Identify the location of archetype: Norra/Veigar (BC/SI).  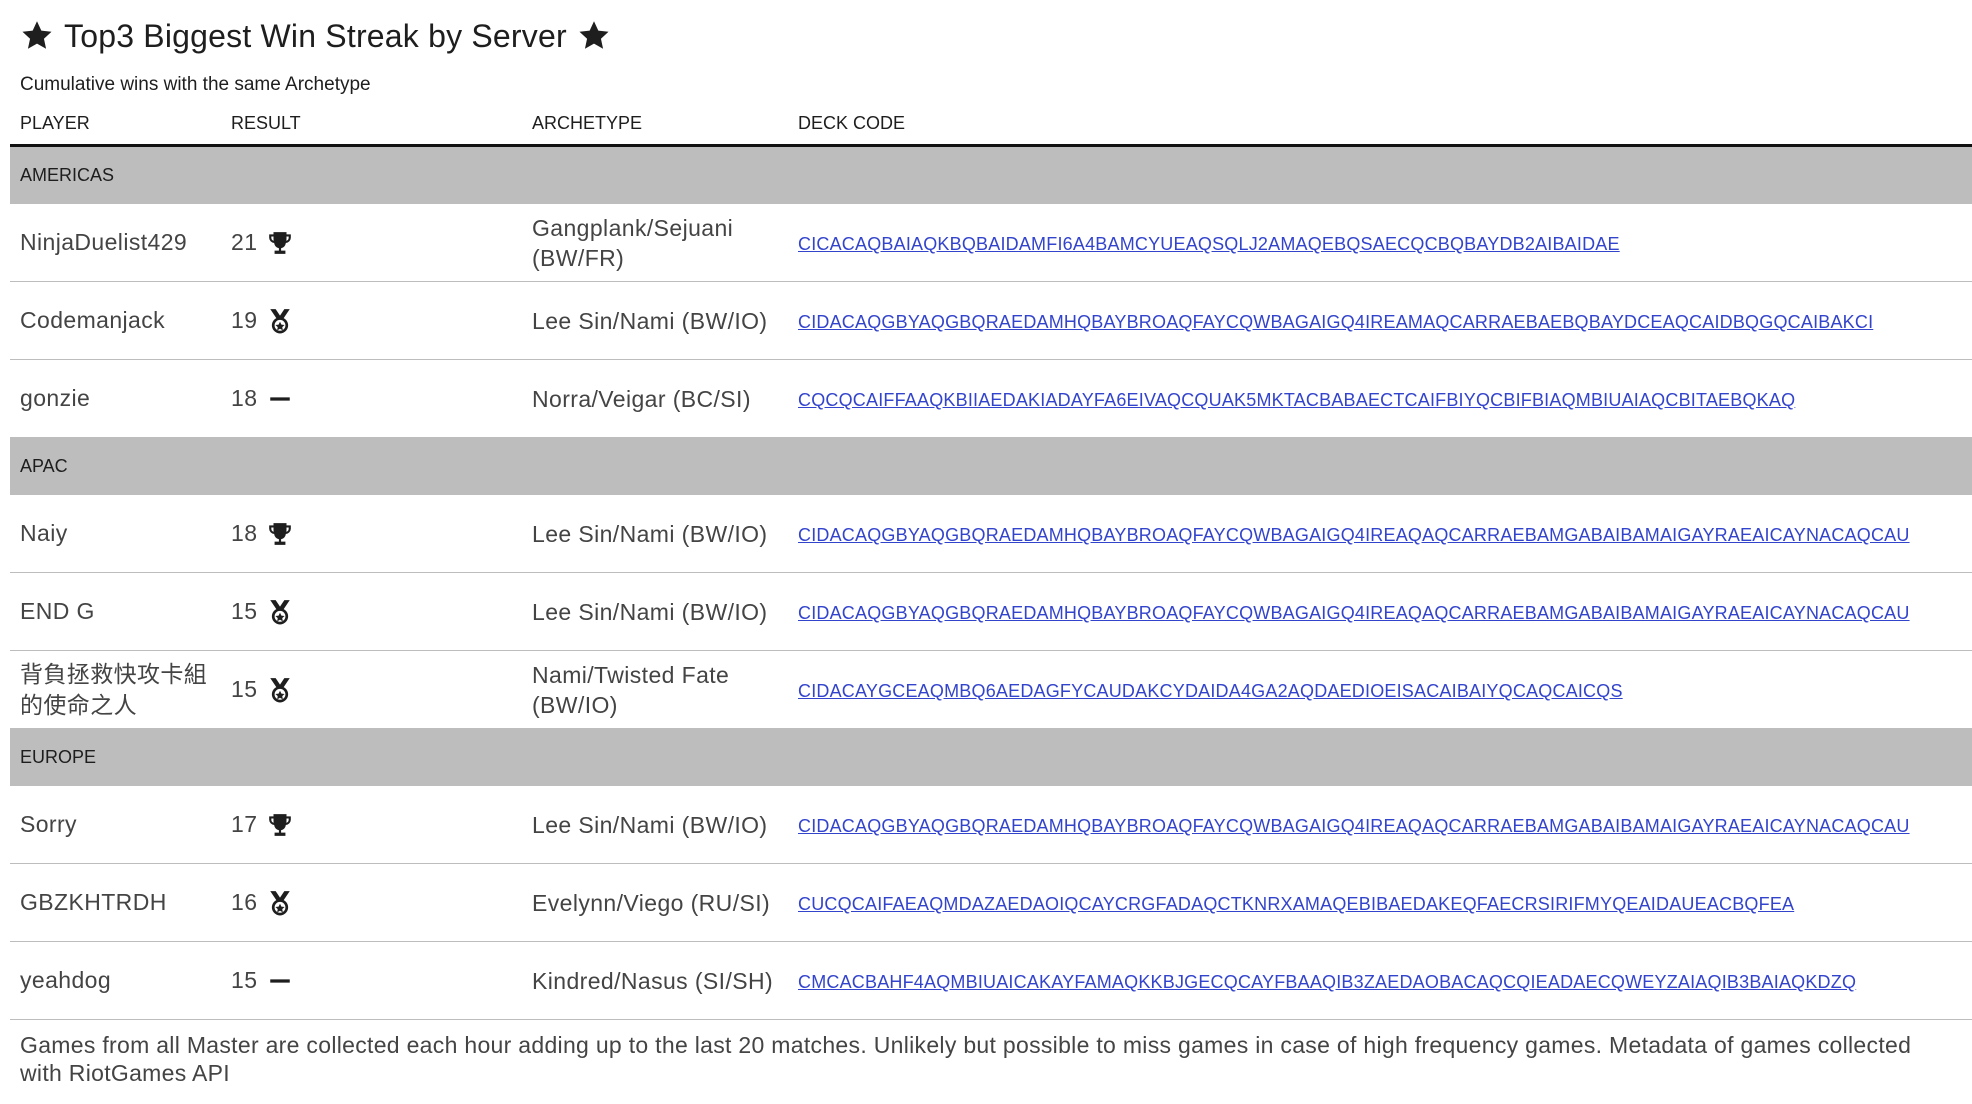
(655, 398).